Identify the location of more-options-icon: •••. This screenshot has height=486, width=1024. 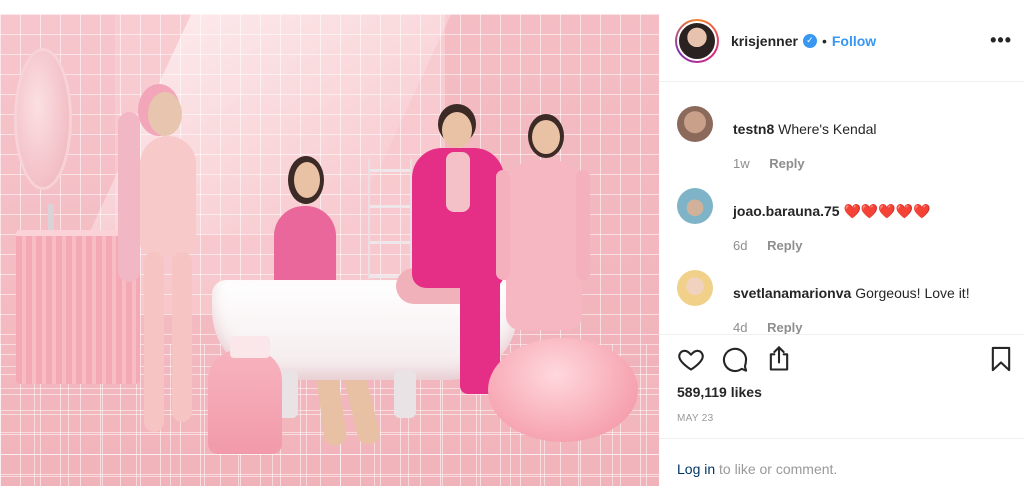
(1001, 40).